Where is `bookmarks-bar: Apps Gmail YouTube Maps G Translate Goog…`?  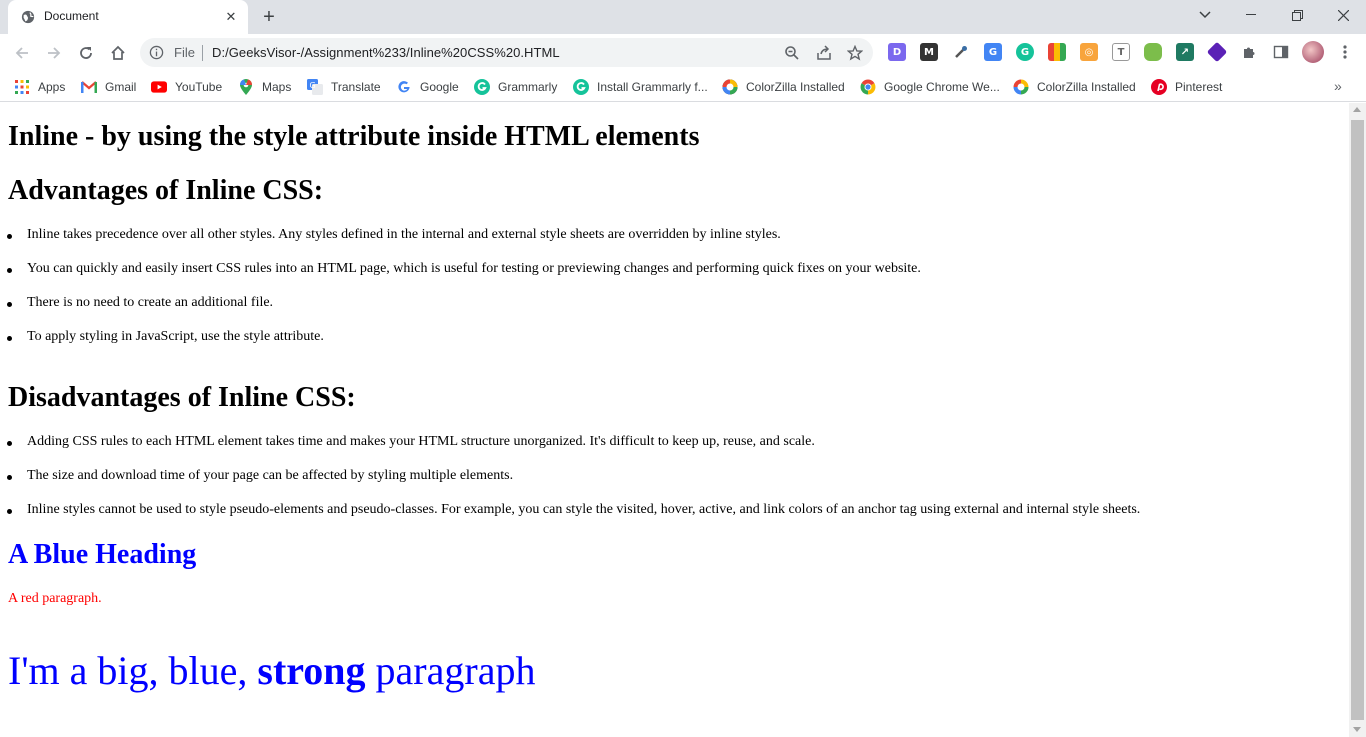
bookmarks-bar: Apps Gmail YouTube Maps G Translate Goog… is located at coordinates (683, 87).